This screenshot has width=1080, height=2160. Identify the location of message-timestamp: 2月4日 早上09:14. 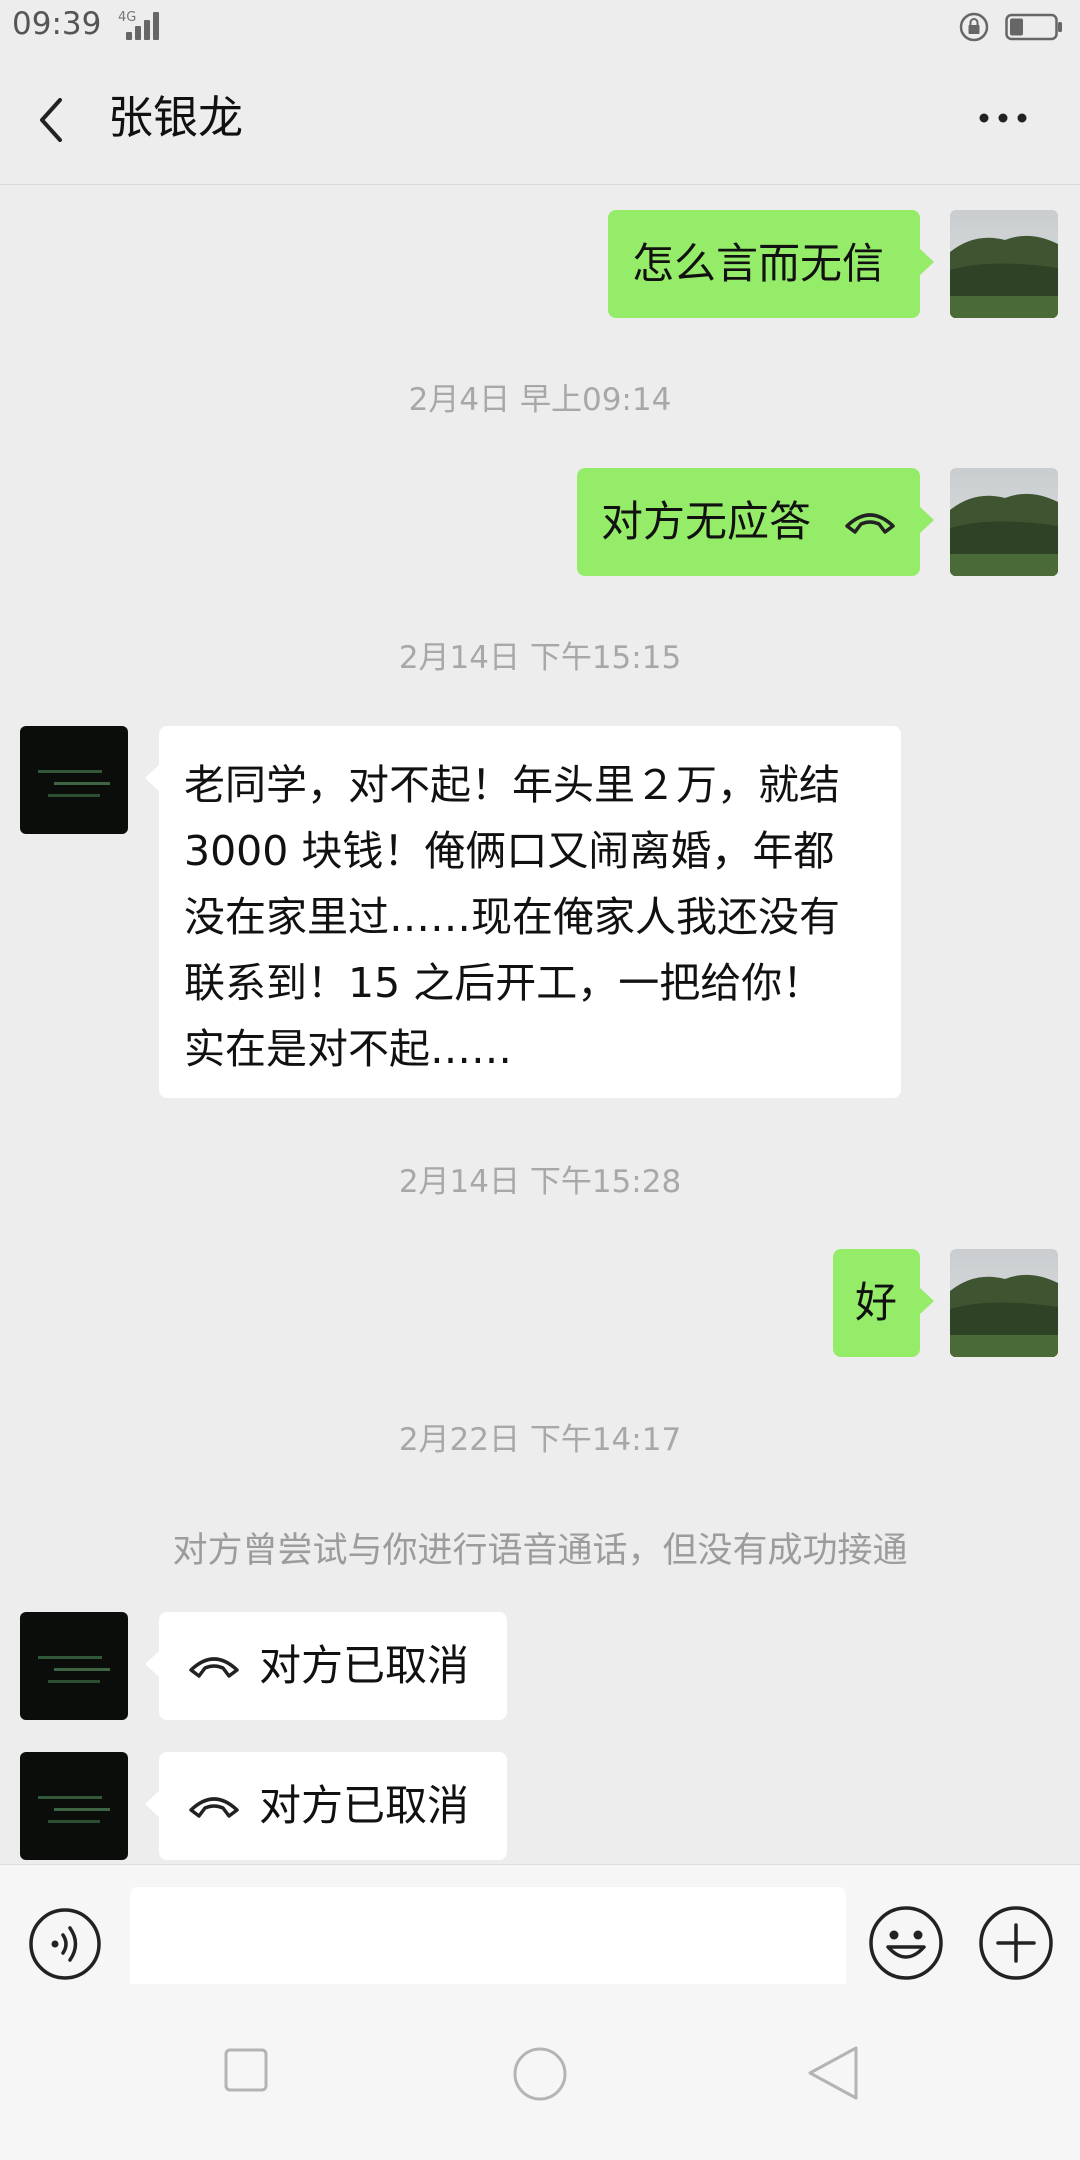
(540, 400).